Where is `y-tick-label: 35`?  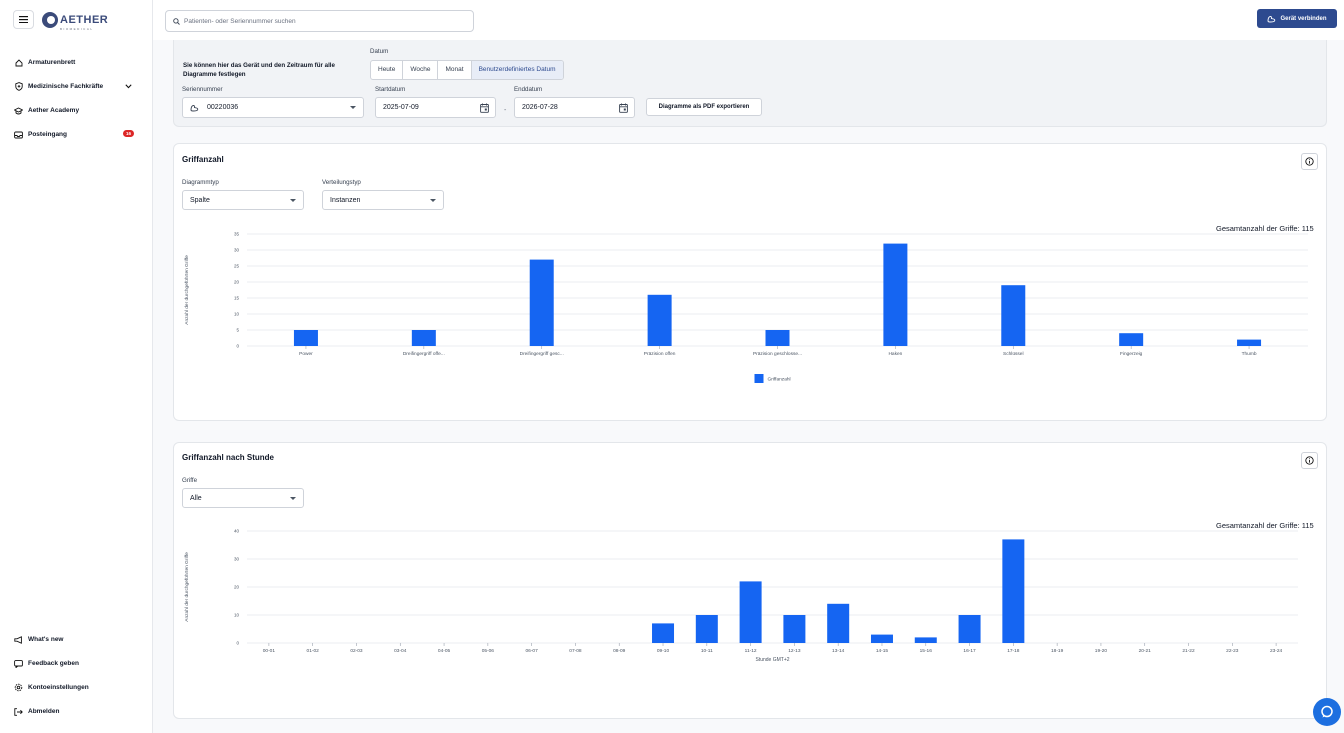
y-tick-label: 35 is located at coordinates (237, 234).